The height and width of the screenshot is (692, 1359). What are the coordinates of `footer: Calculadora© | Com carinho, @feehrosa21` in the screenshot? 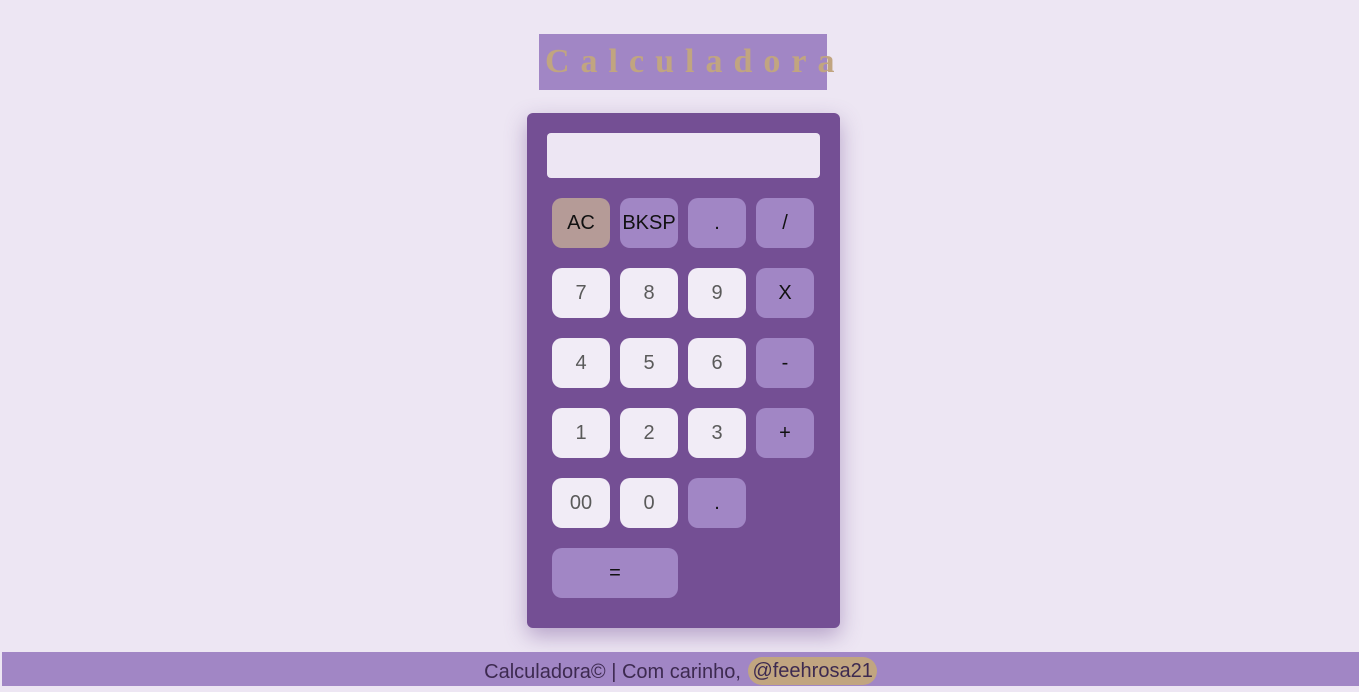 It's located at (680, 669).